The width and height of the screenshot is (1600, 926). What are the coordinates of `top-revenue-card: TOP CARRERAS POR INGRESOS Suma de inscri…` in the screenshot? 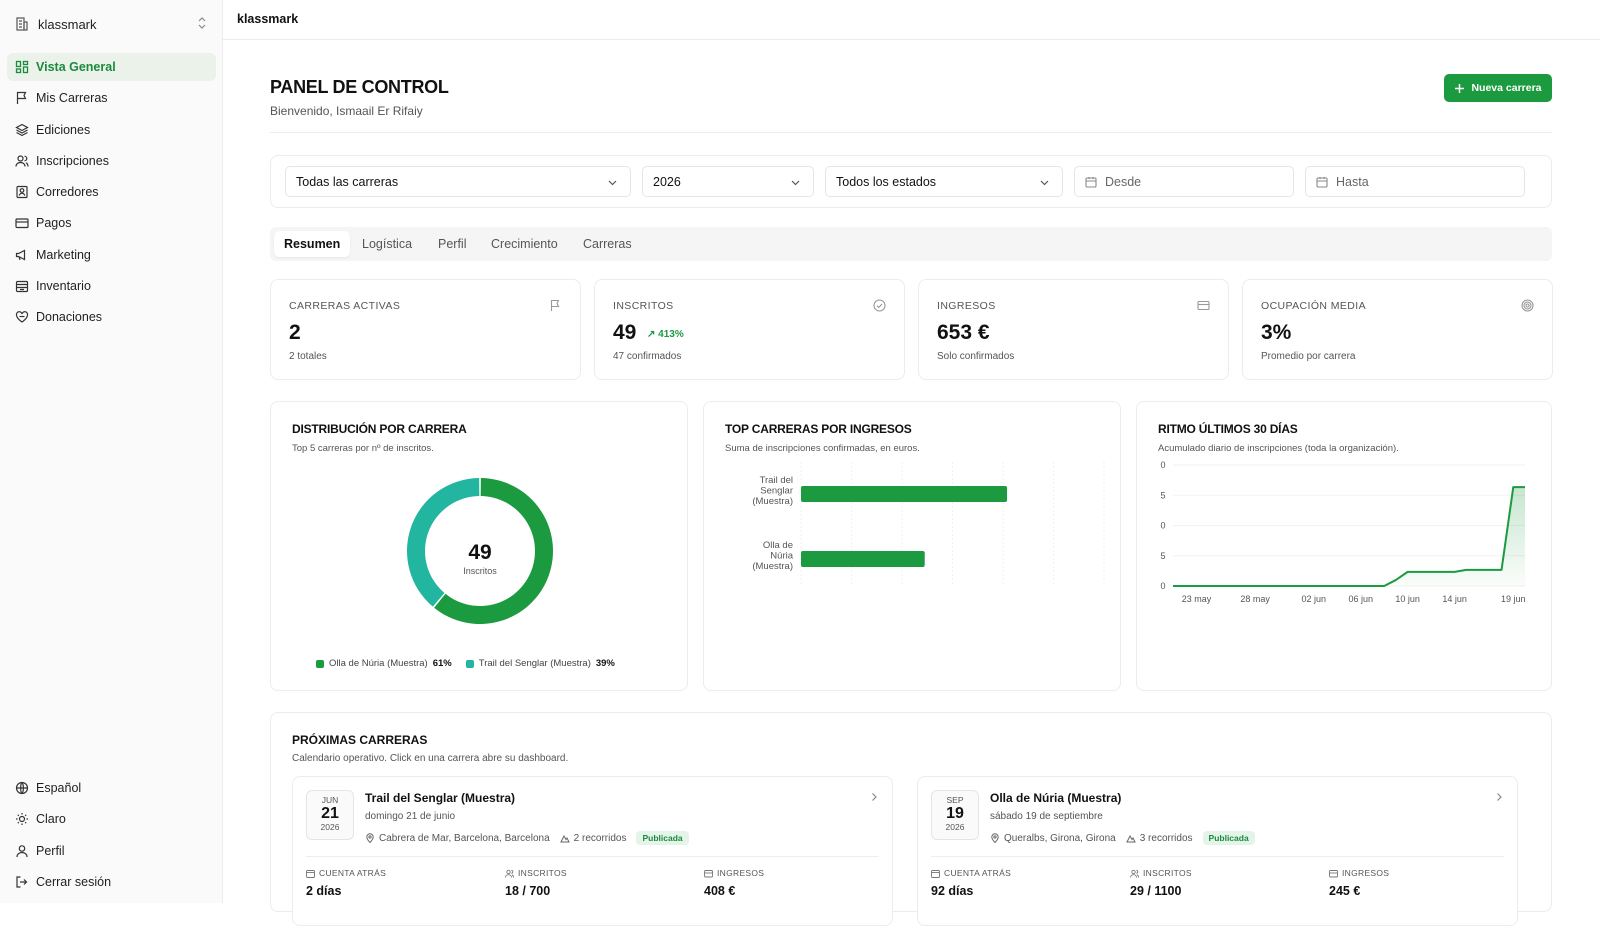 It's located at (912, 546).